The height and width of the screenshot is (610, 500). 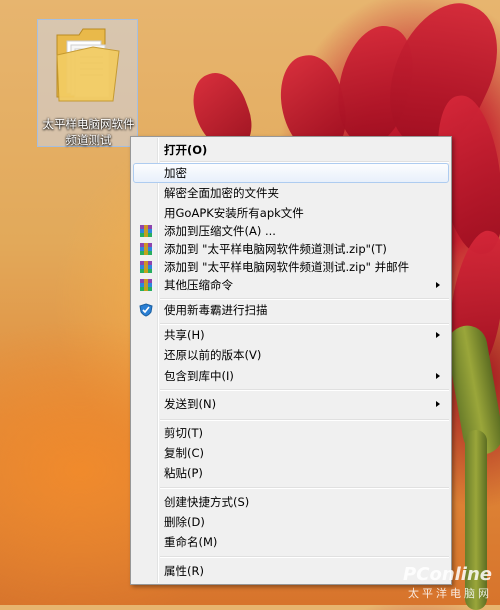 What do you see at coordinates (183, 473) in the screenshot?
I see `menu-item-label: 粘贴(P)` at bounding box center [183, 473].